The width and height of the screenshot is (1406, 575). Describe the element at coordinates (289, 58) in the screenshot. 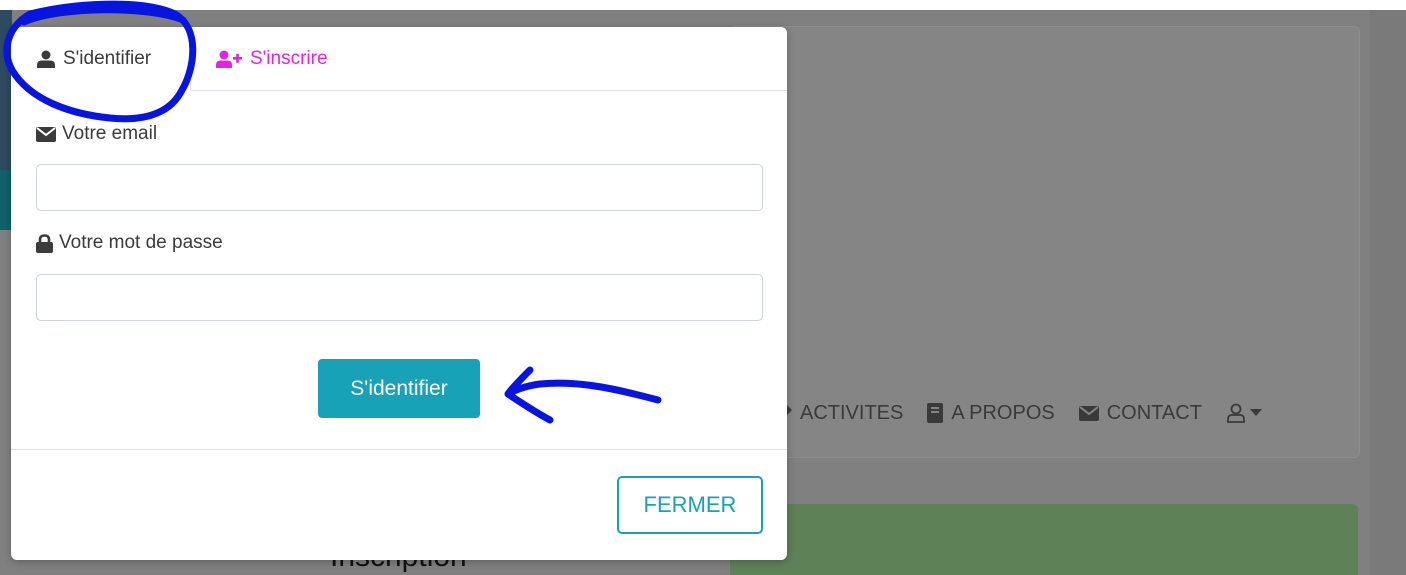

I see `tab-register-label: S'inscrire` at that location.